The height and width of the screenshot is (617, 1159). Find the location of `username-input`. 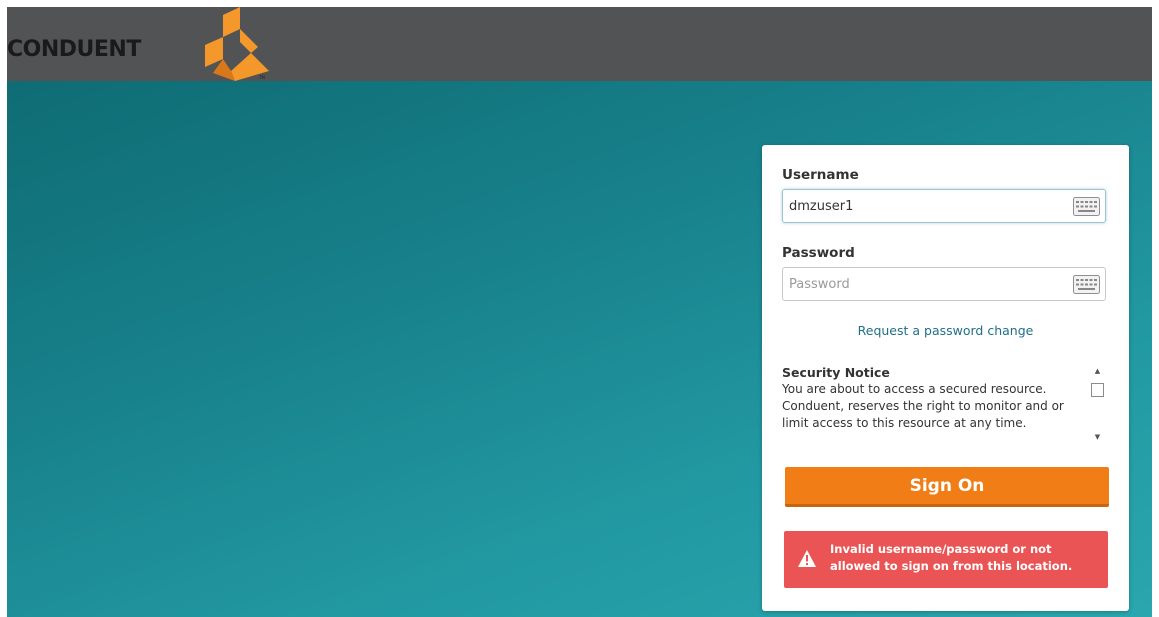

username-input is located at coordinates (924, 206).